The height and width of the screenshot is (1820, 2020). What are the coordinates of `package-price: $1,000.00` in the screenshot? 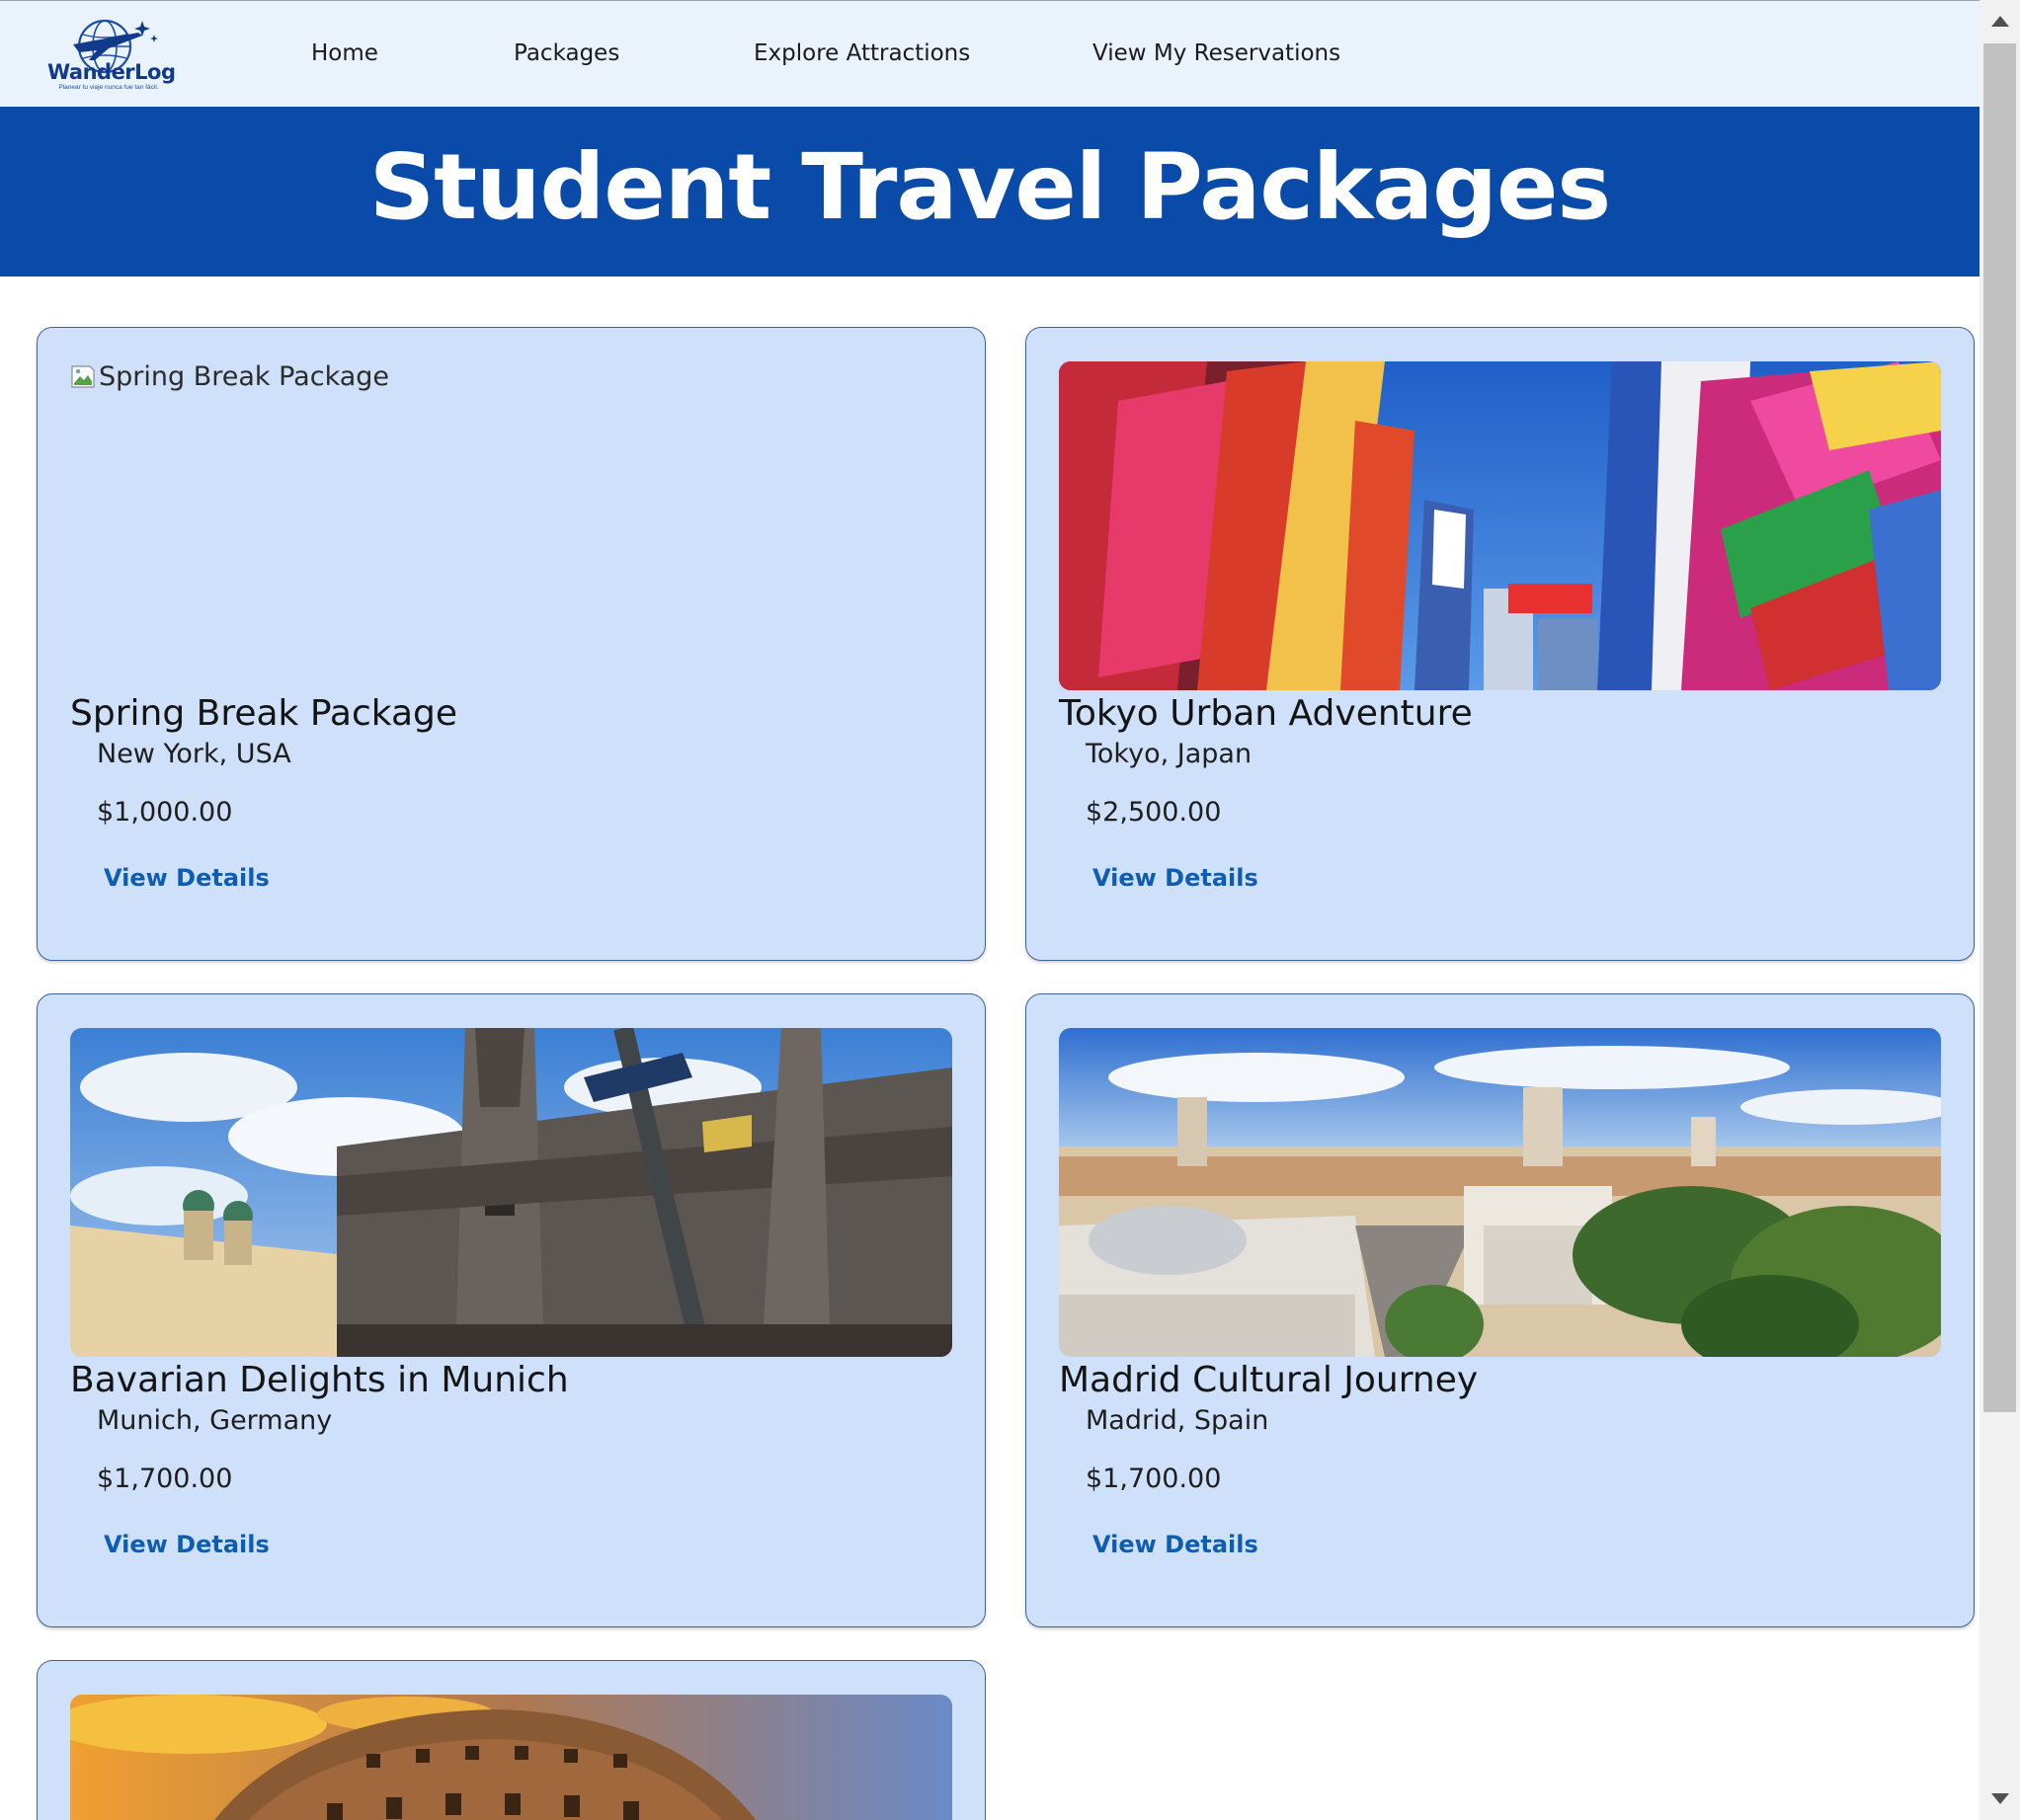 It's located at (165, 812).